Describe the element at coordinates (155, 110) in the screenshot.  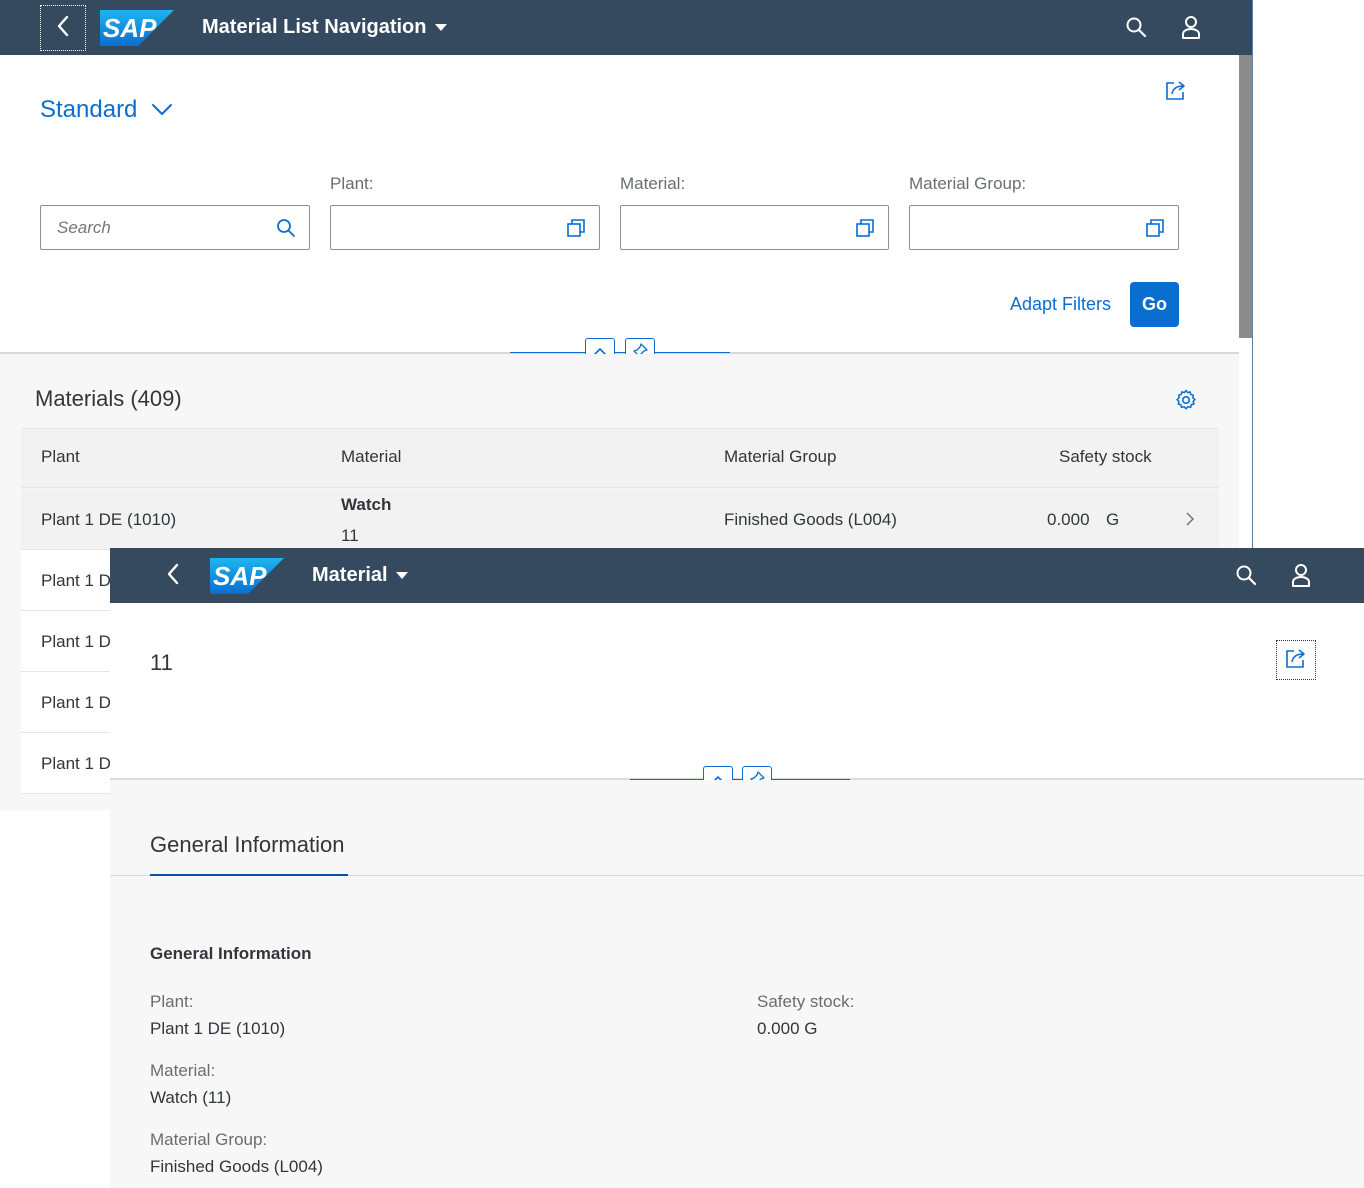
I see `chevron-down-icon` at that location.